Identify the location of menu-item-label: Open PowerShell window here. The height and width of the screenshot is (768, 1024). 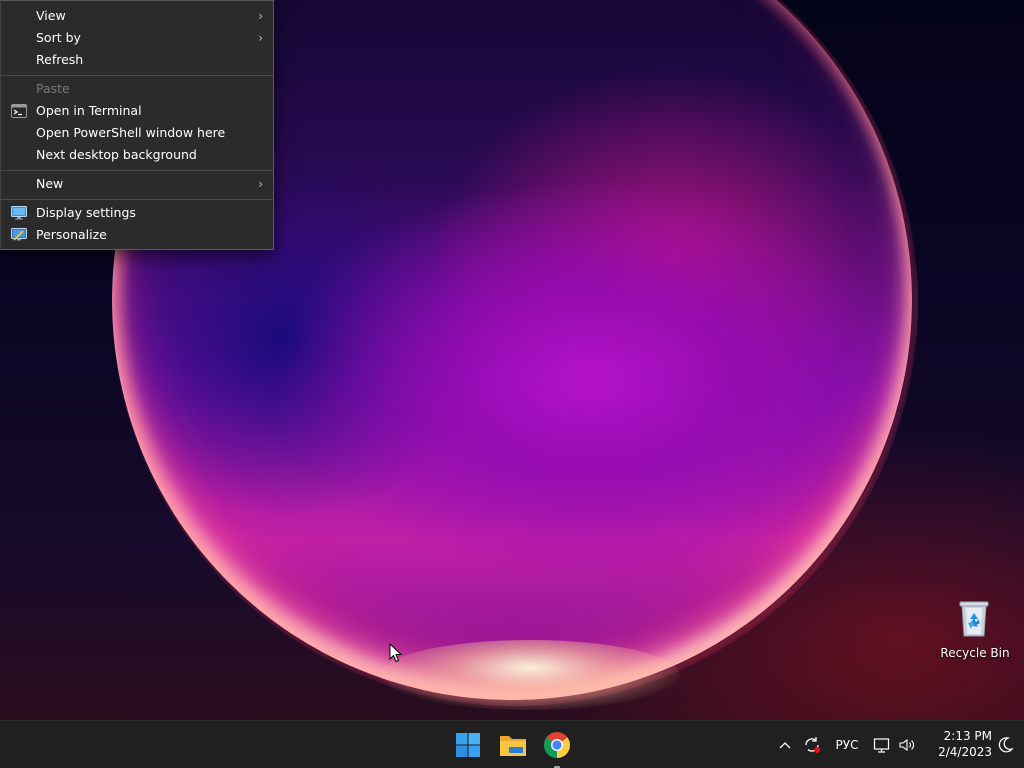
(131, 132).